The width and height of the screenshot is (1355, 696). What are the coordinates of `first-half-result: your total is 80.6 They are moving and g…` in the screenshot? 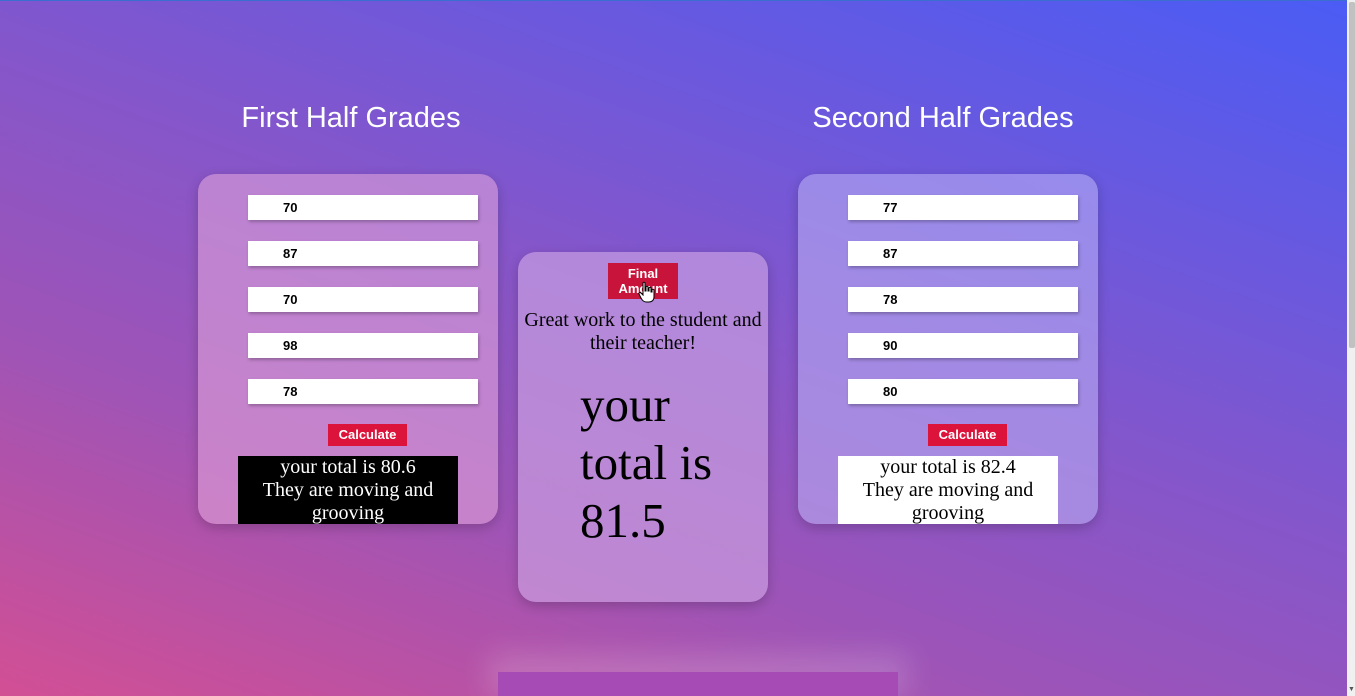 It's located at (348, 490).